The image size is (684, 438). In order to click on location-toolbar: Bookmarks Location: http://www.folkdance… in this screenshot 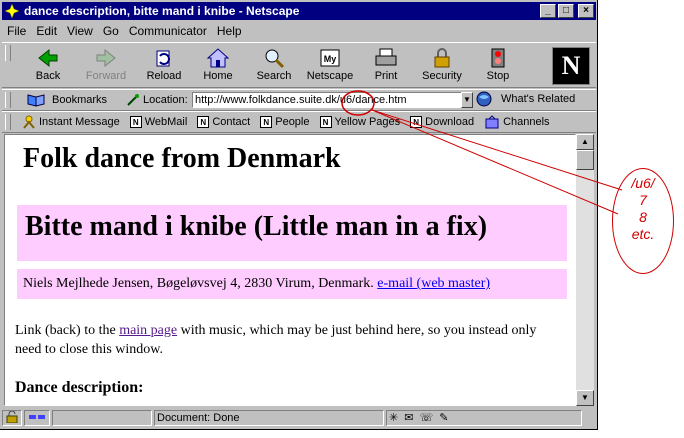, I will do `click(299, 100)`.